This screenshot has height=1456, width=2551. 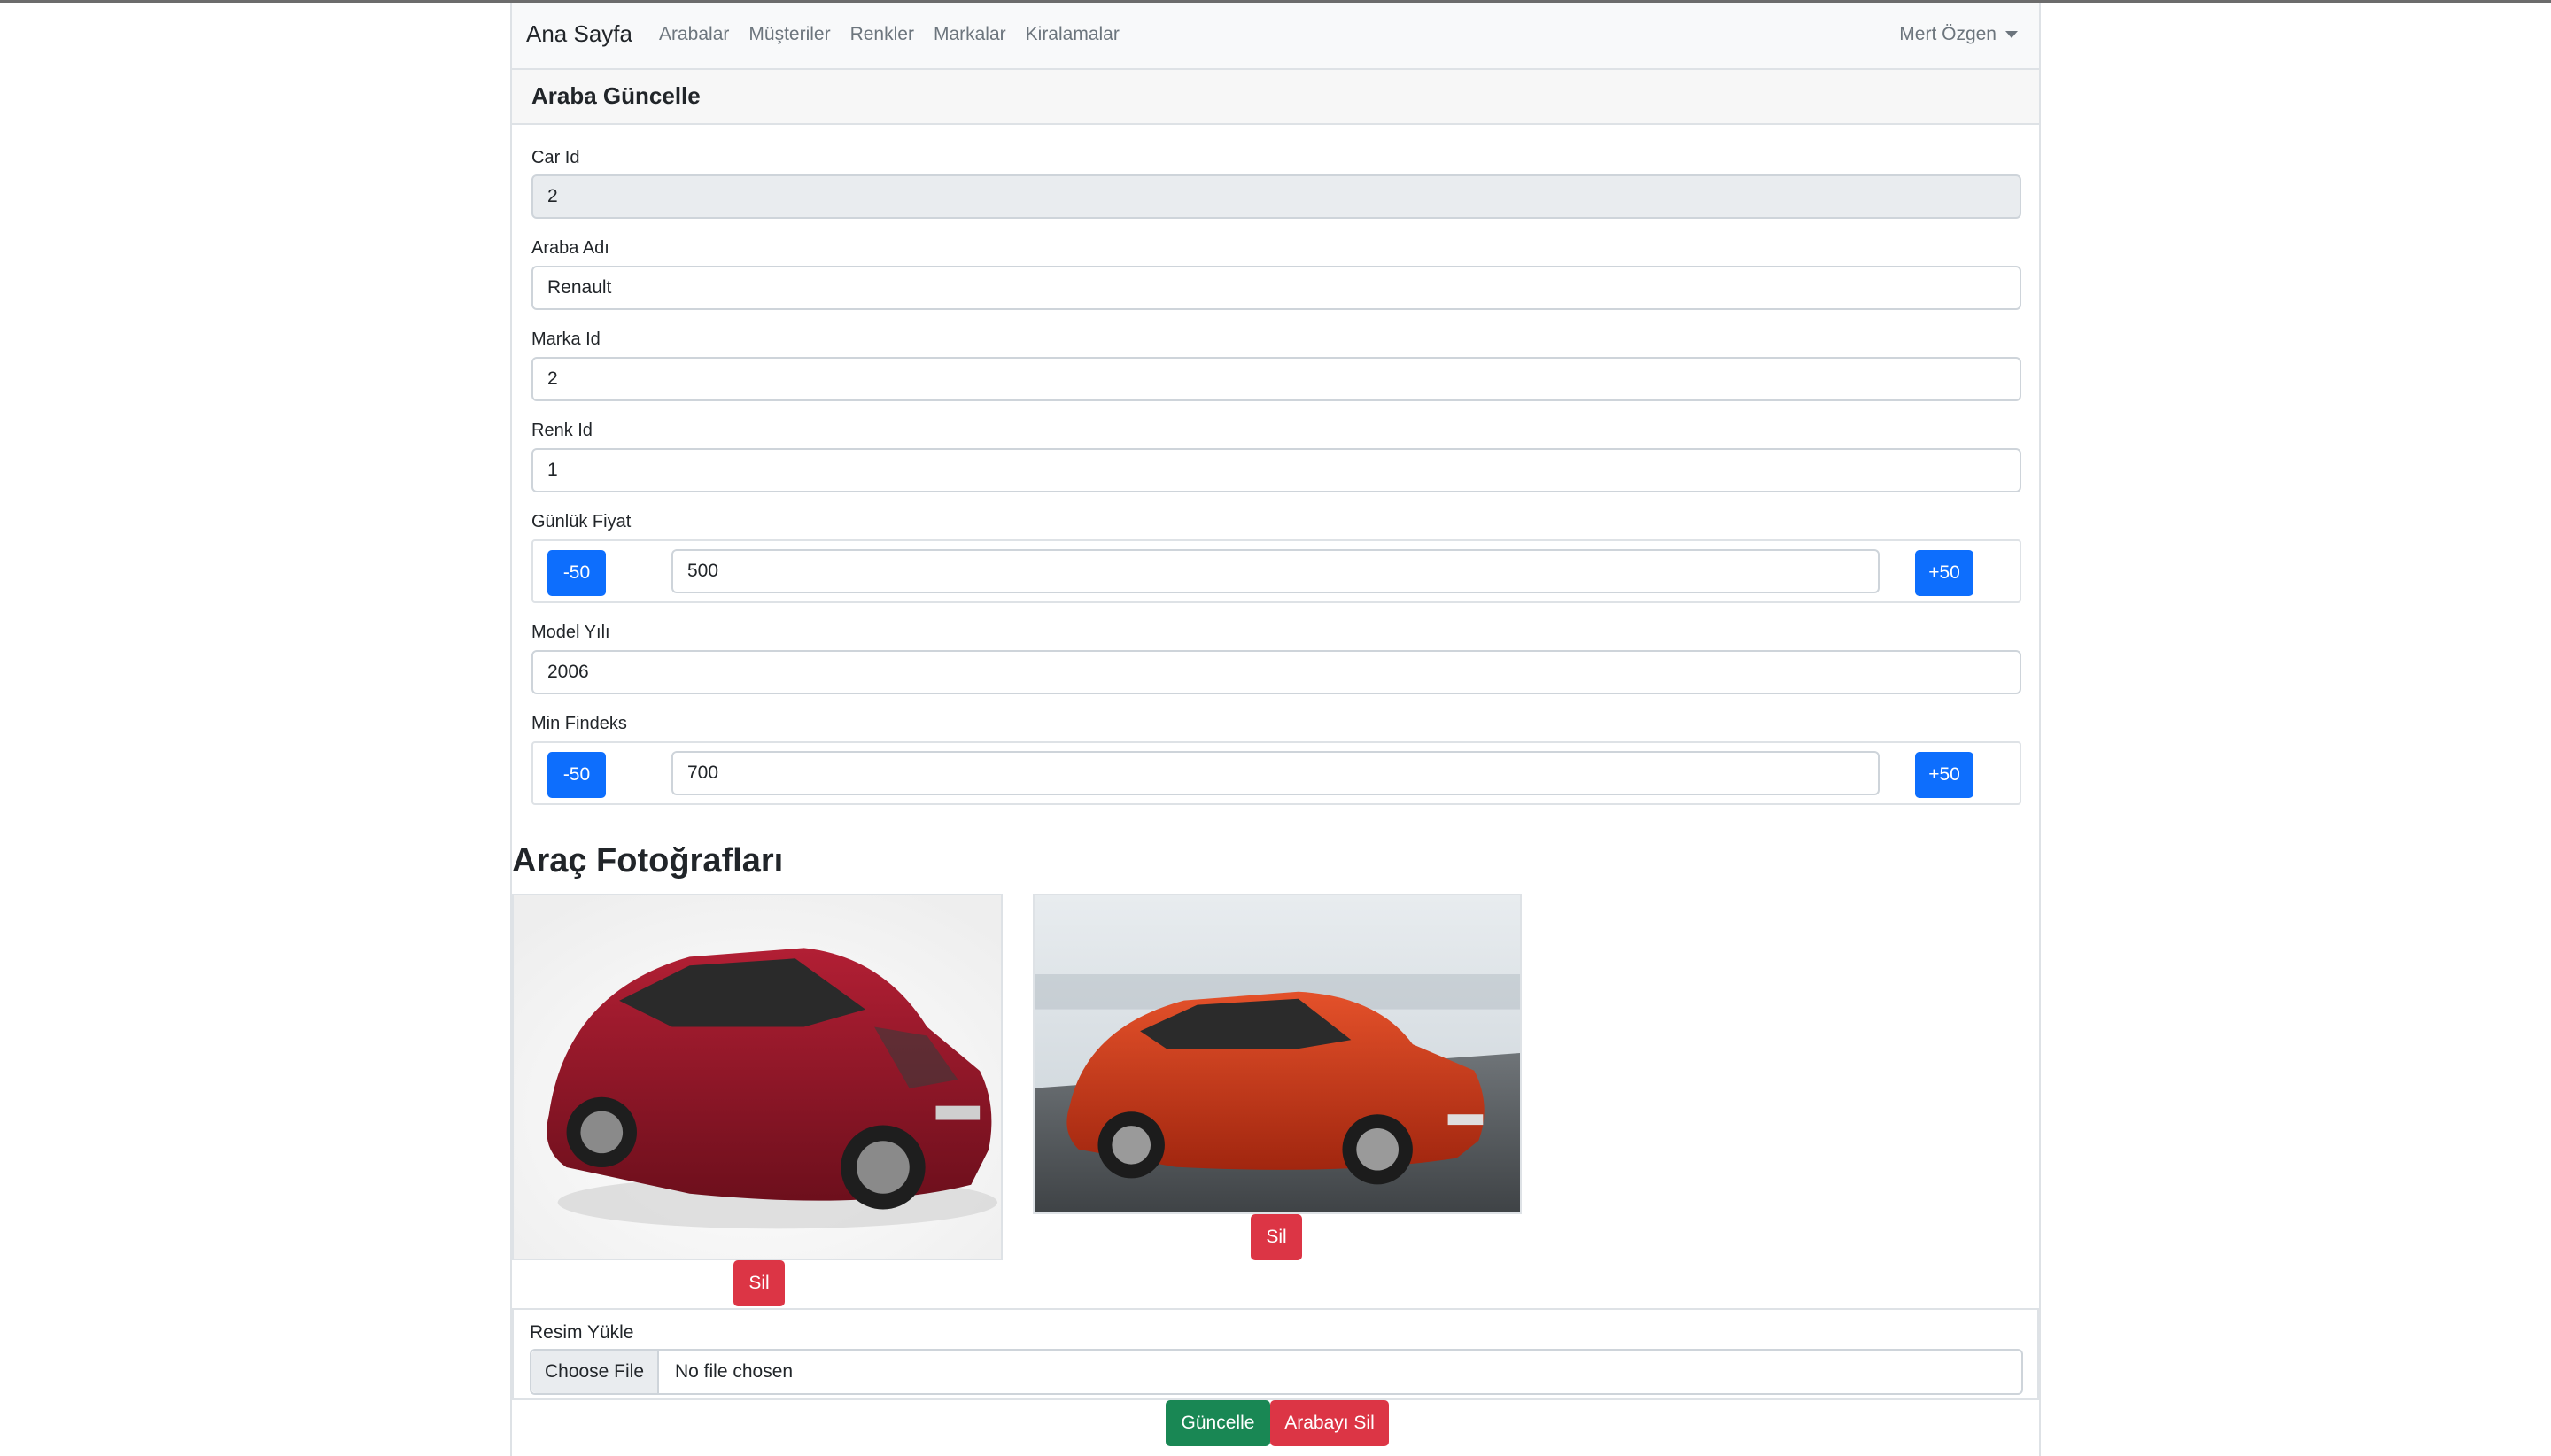 What do you see at coordinates (1275, 96) in the screenshot?
I see `card-header: Araba Güncelle` at bounding box center [1275, 96].